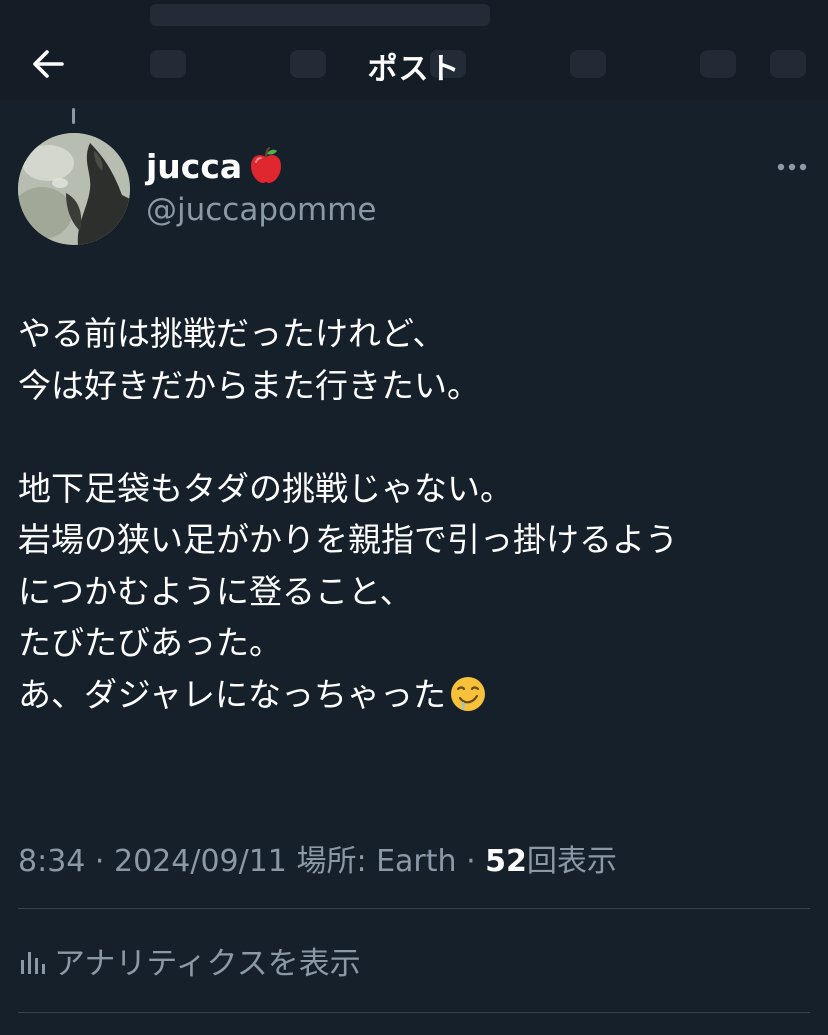 This screenshot has width=828, height=1035. I want to click on post-text-line-last: あ、ダジャレになっちゃった, so click(418, 695).